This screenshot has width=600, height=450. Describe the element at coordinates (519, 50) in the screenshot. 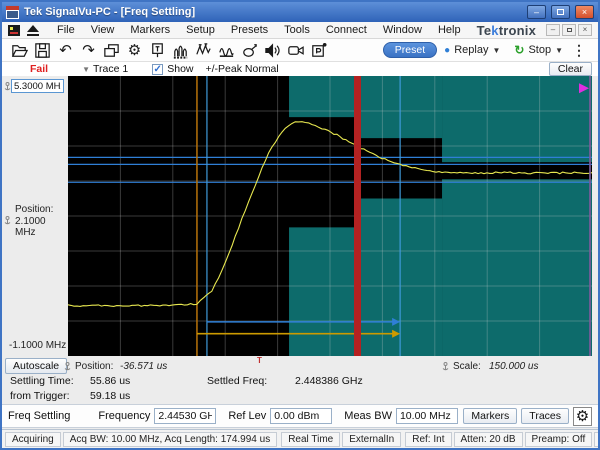

I see `stop-refresh-icon: ↻` at that location.